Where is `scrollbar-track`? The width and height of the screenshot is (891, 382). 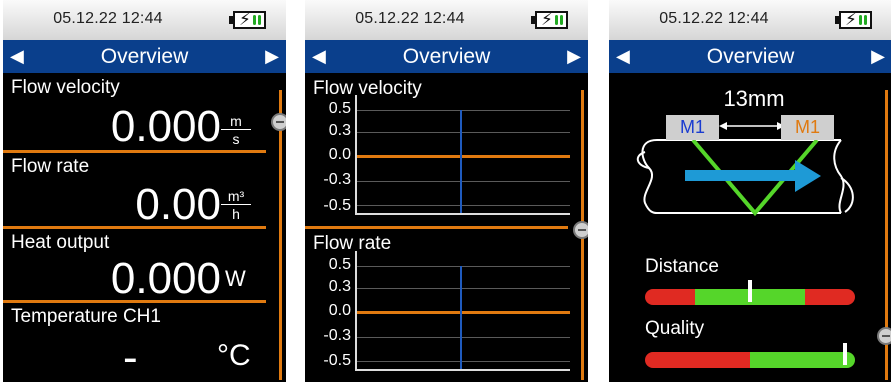 scrollbar-track is located at coordinates (280, 235).